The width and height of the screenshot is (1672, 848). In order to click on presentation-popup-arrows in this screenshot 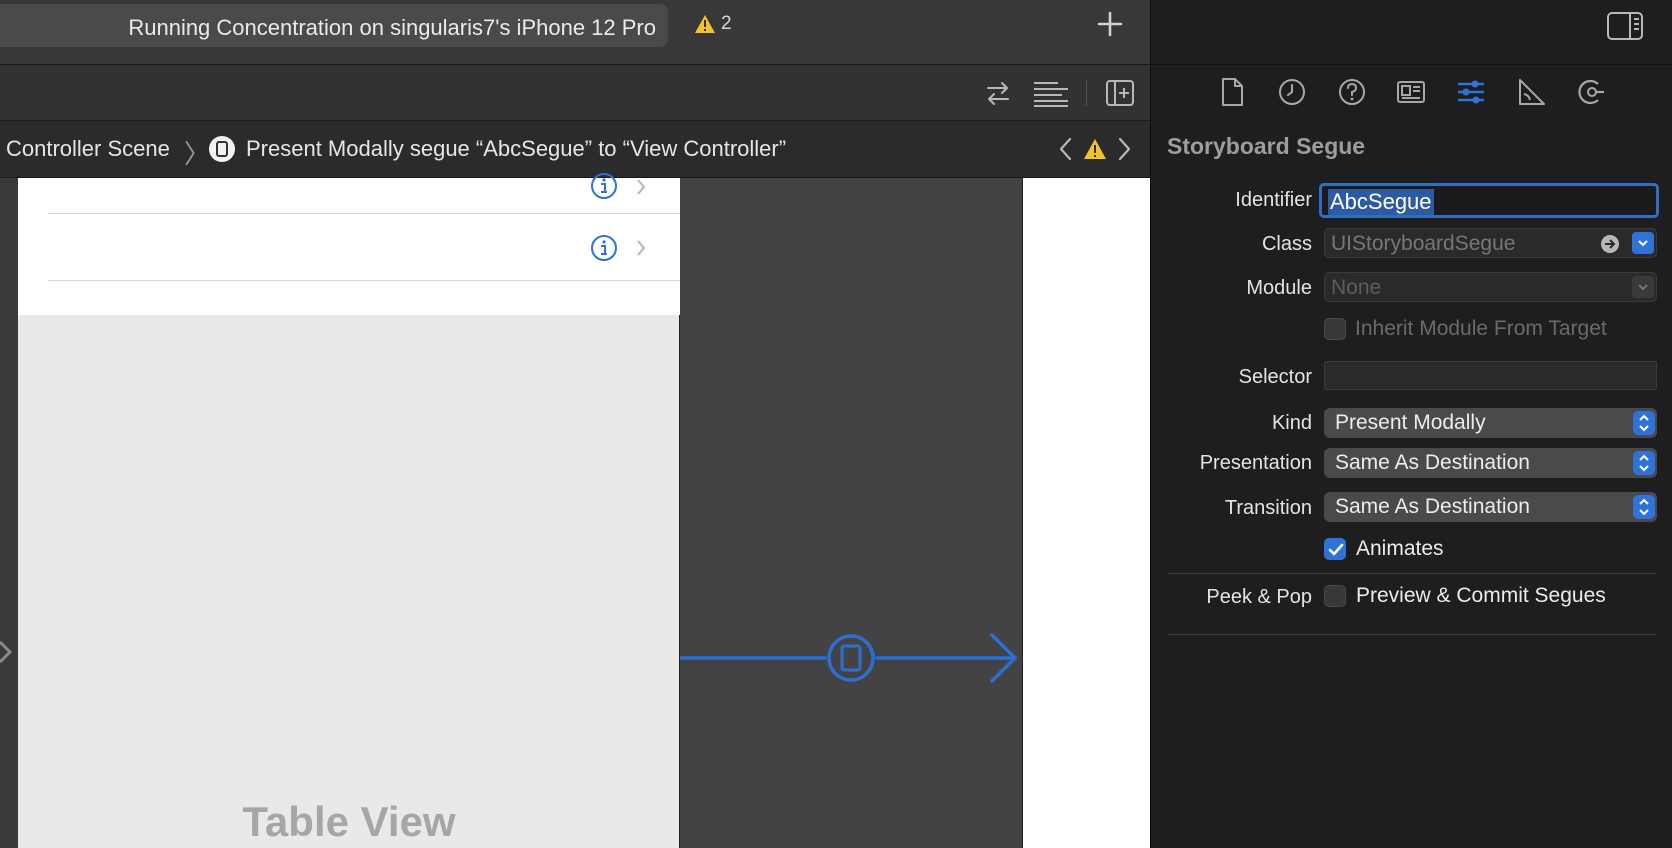, I will do `click(1644, 463)`.